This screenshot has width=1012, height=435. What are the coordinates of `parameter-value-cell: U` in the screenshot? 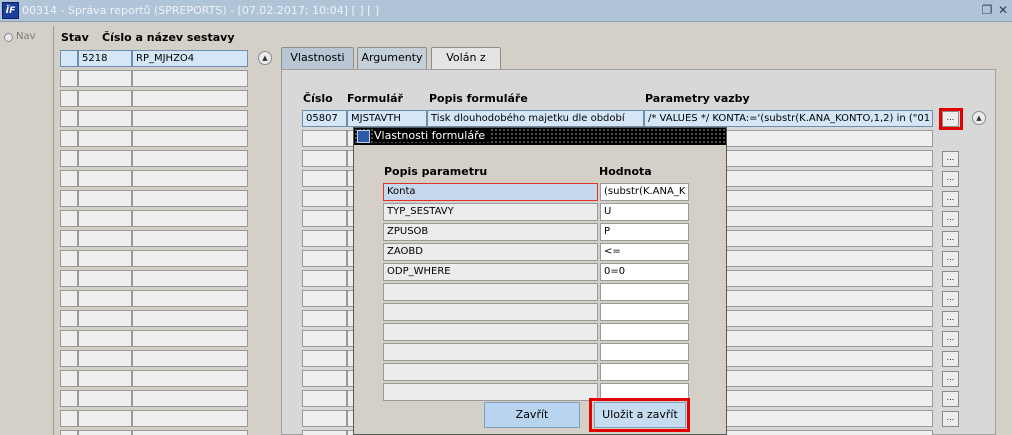 It's located at (644, 212).